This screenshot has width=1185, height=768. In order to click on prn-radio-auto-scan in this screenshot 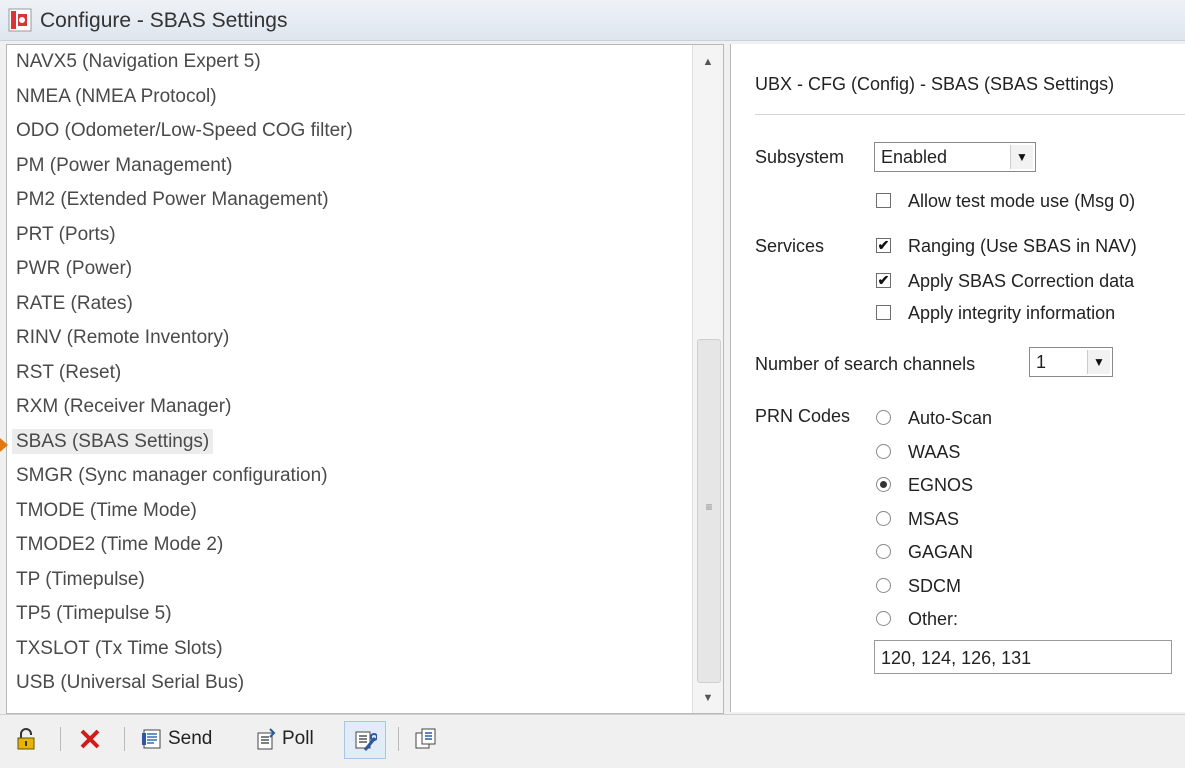, I will do `click(883, 417)`.